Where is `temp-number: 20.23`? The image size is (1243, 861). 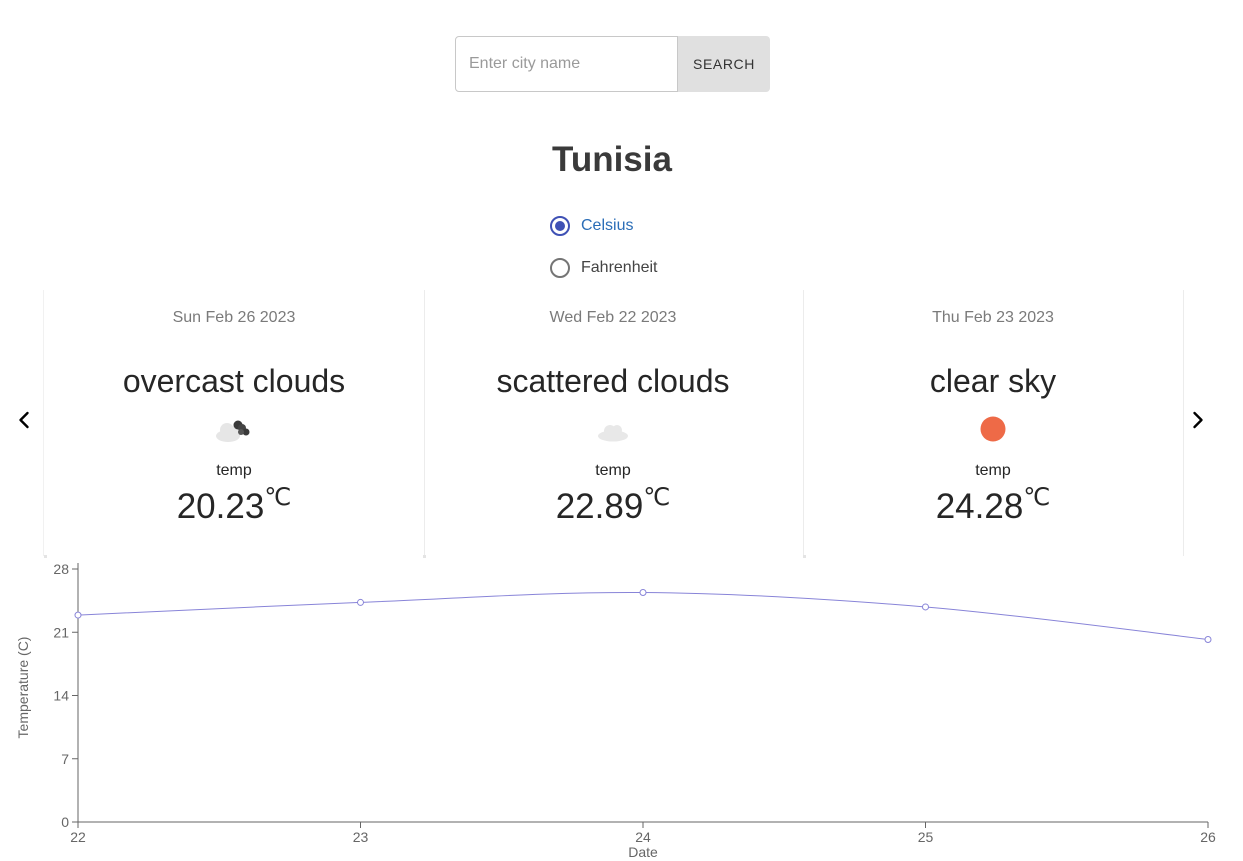 temp-number: 20.23 is located at coordinates (220, 506).